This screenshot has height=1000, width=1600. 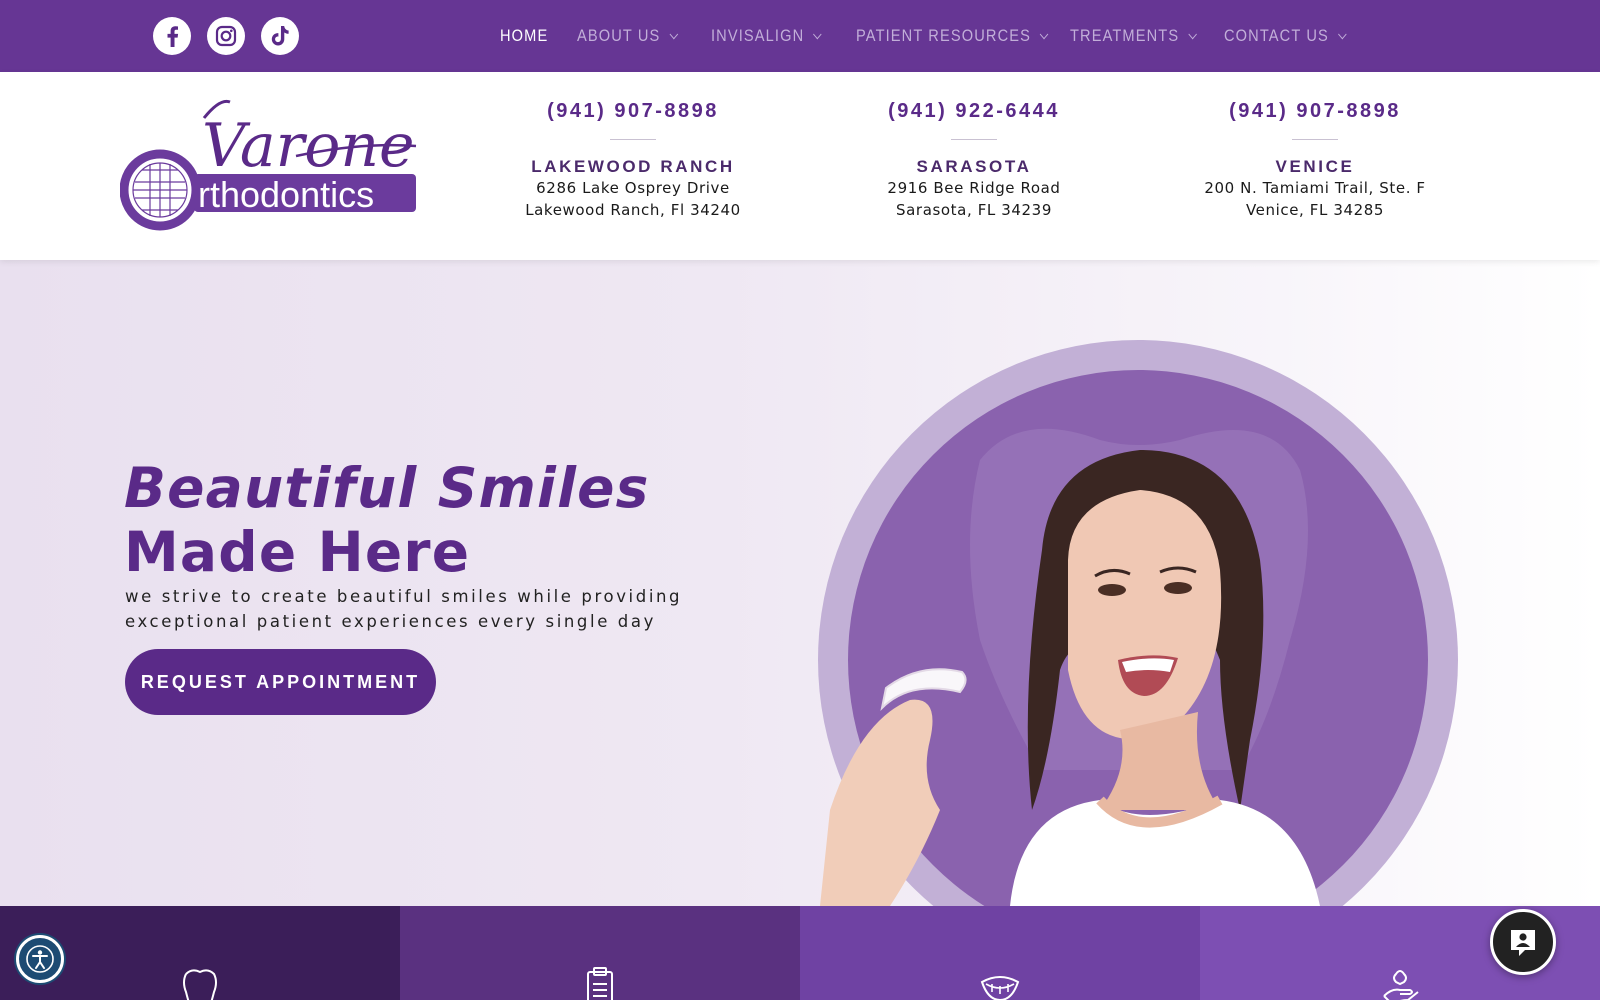 I want to click on nav-item-contact-us: CONTACT US, so click(x=1285, y=36).